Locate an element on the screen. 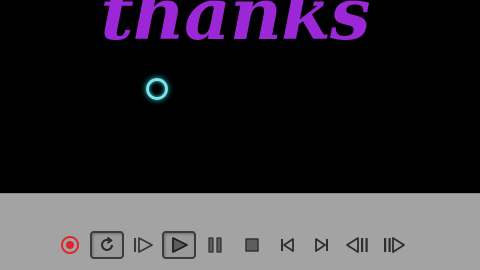  record-icon is located at coordinates (70, 245).